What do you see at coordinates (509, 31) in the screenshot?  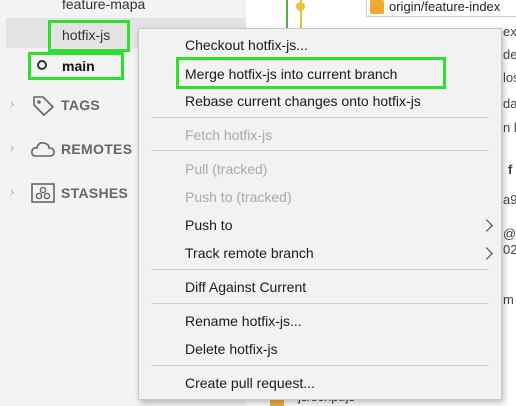 I see `log-fragment: ex` at bounding box center [509, 31].